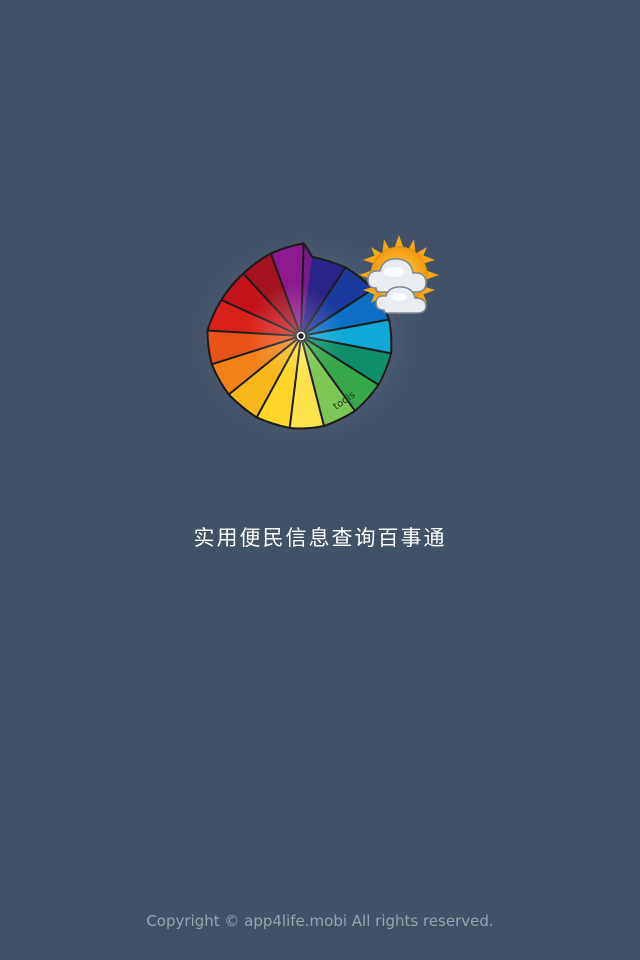 The image size is (640, 960). What do you see at coordinates (315, 350) in the screenshot?
I see `app-logo: tools` at bounding box center [315, 350].